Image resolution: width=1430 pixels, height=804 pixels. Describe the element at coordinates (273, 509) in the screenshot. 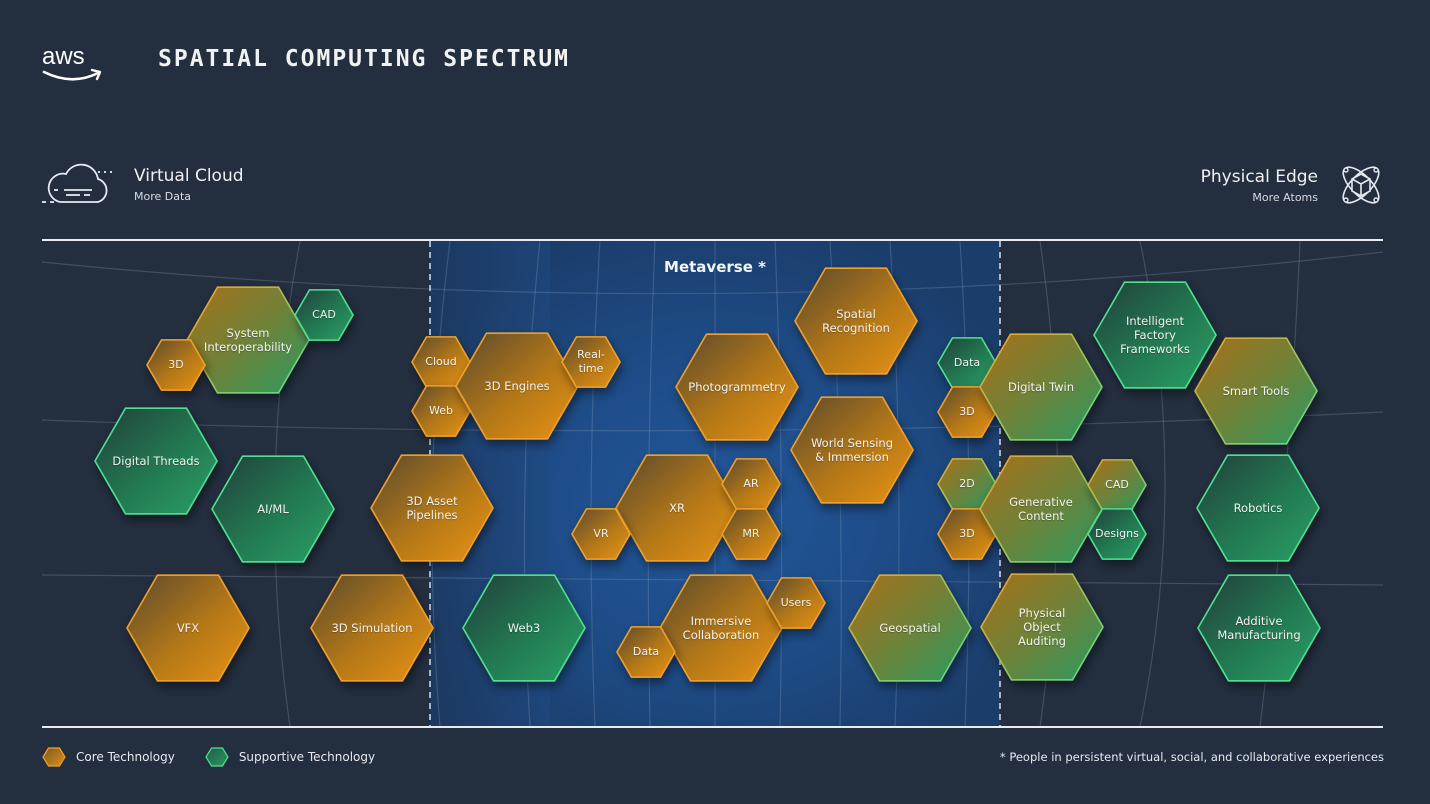

I see `hex-ai-ml` at that location.